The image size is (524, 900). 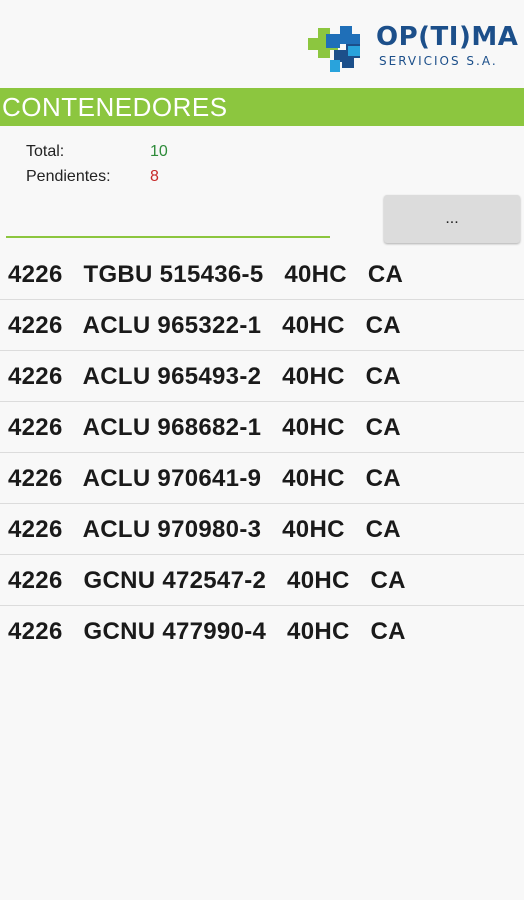 What do you see at coordinates (159, 151) in the screenshot?
I see `total-value: 10` at bounding box center [159, 151].